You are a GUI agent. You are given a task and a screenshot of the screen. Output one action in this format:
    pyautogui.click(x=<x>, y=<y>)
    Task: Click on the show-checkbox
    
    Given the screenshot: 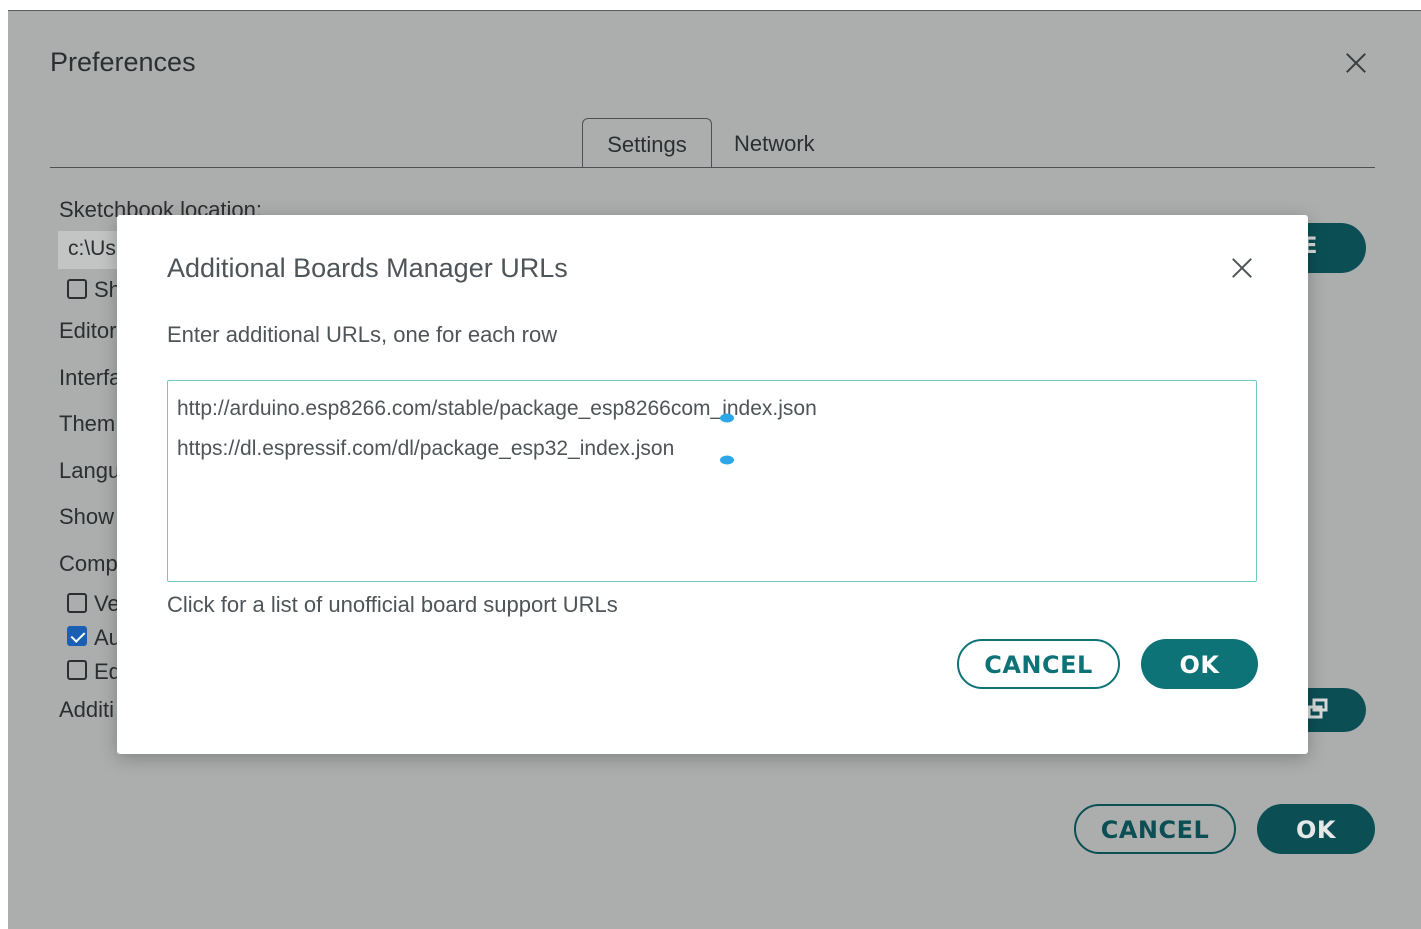 What is the action you would take?
    pyautogui.click(x=77, y=289)
    